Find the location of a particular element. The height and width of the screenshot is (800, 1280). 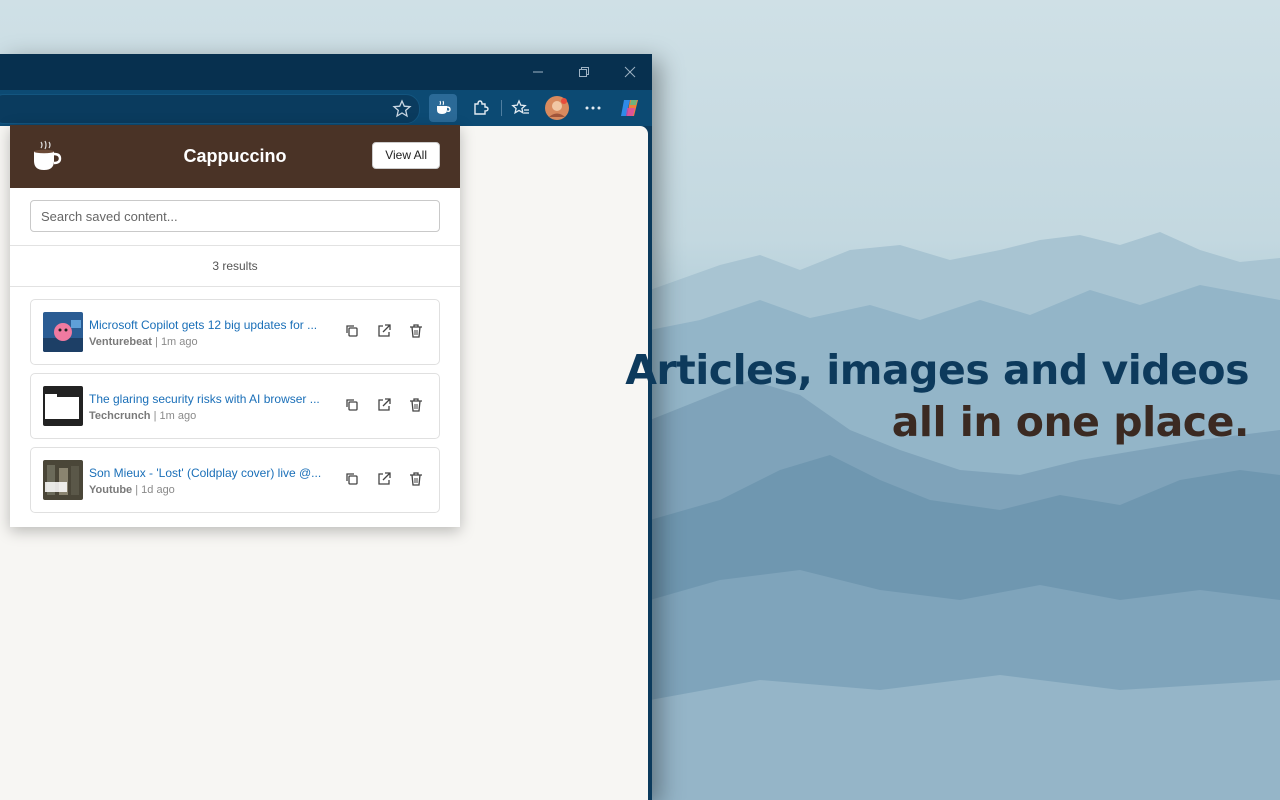

extensions-icon is located at coordinates (480, 108).